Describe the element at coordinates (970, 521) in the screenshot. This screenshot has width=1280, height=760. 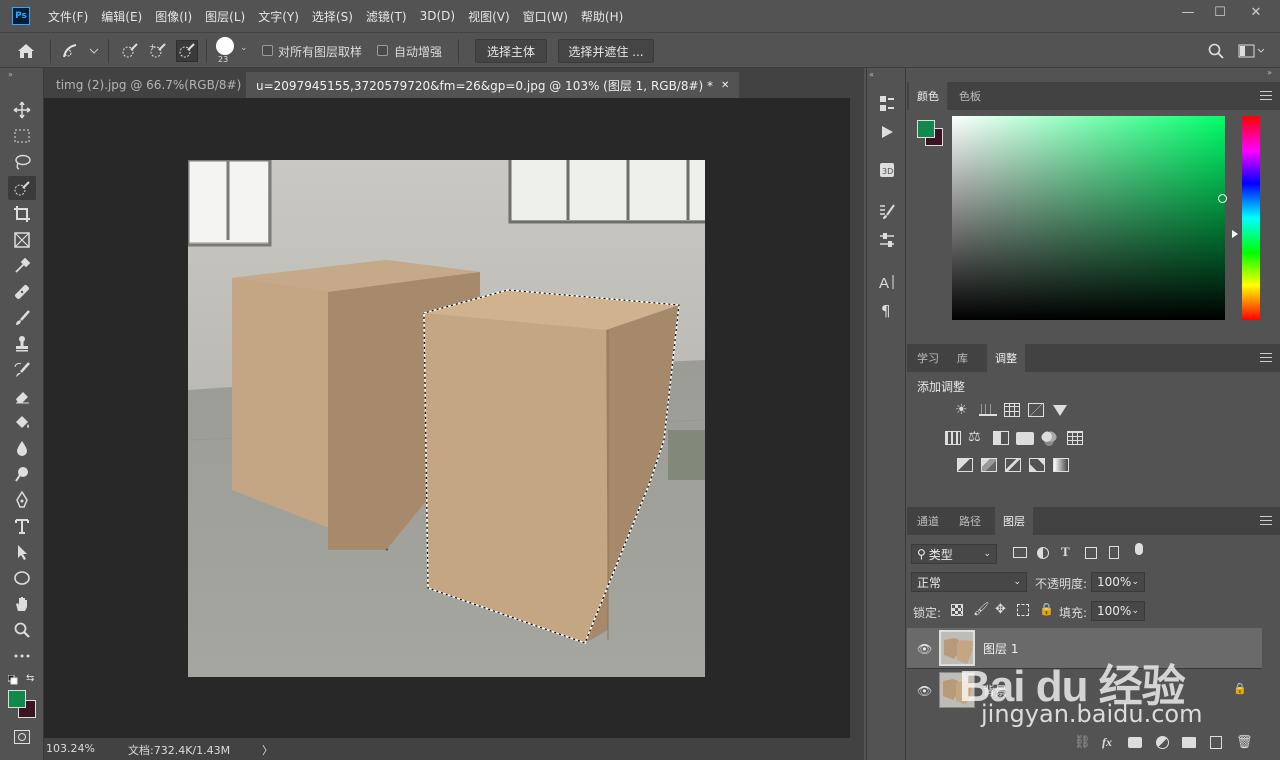
I see `tab-paths: 路径` at that location.